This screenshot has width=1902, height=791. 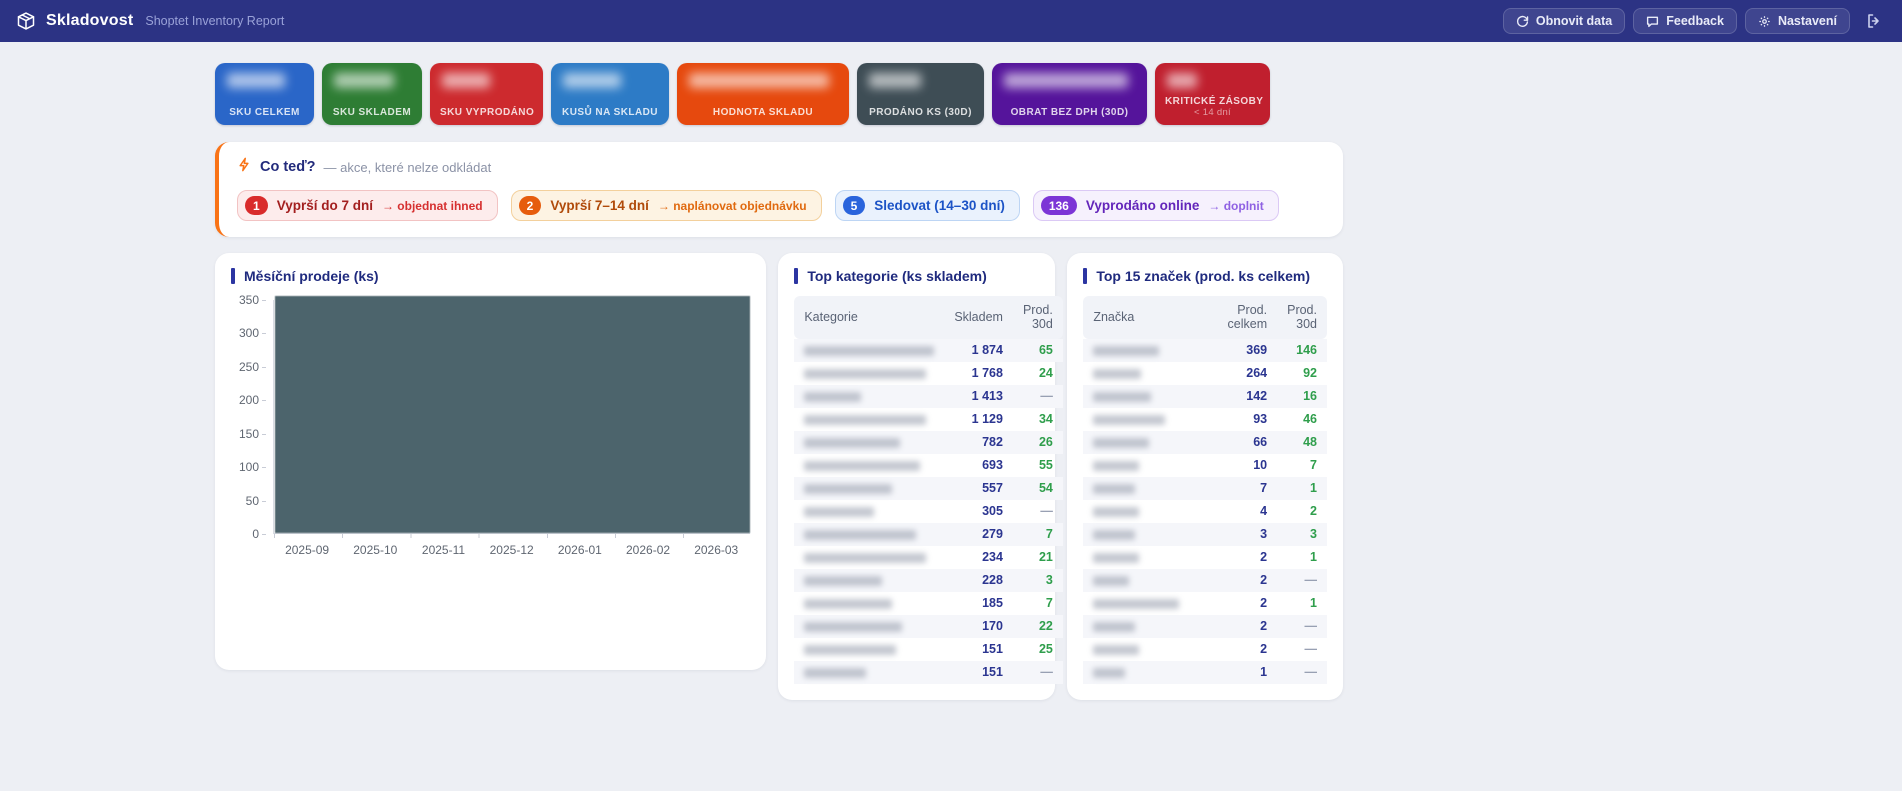 I want to click on column-header-skladem: Skladem, so click(x=978, y=317).